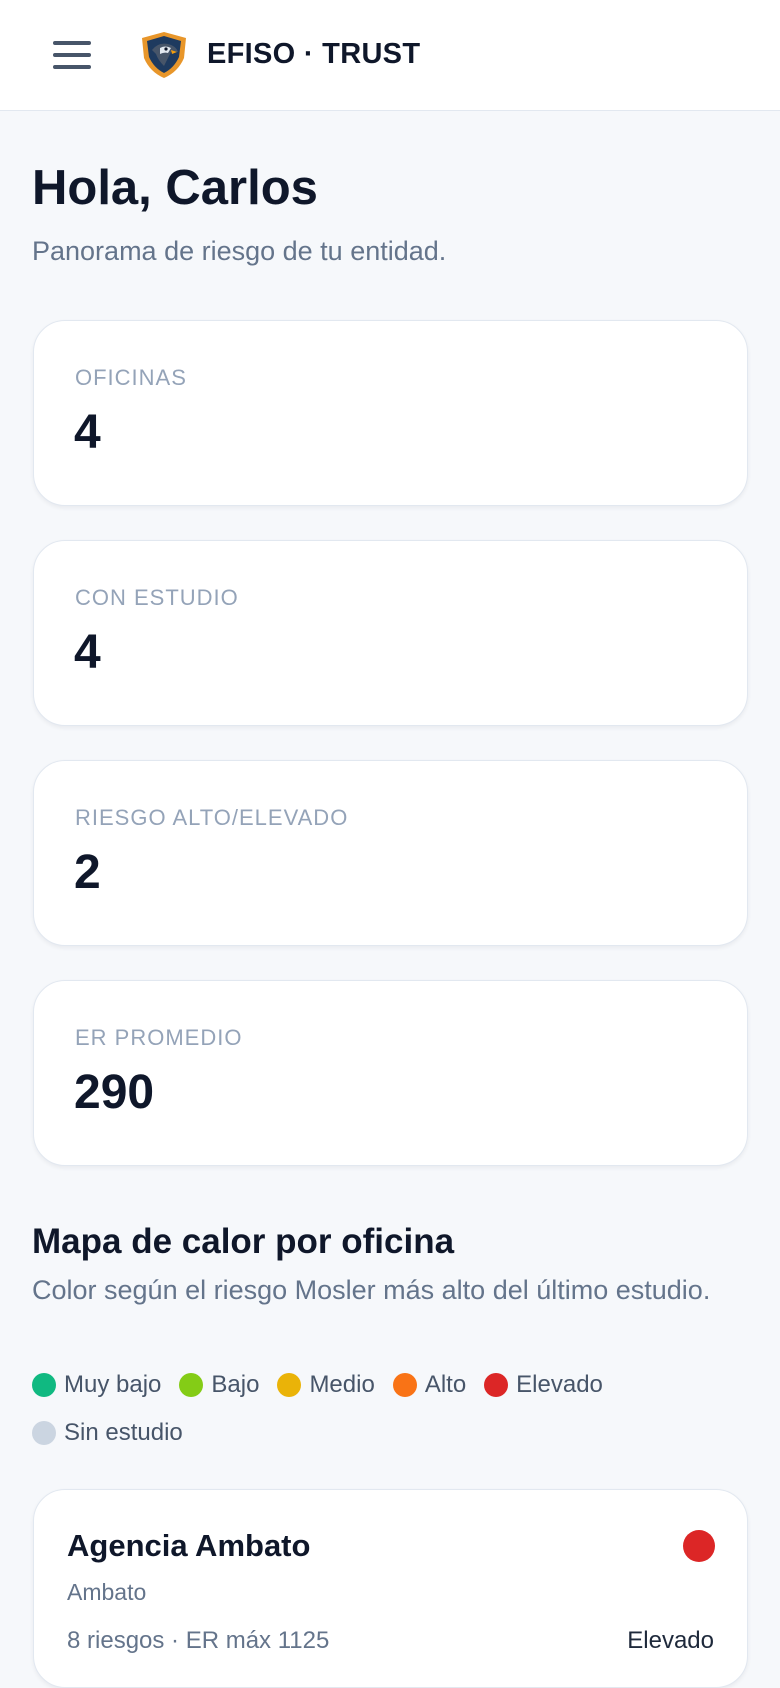 The image size is (780, 1688). What do you see at coordinates (699, 1546) in the screenshot?
I see `risk-level-dot` at bounding box center [699, 1546].